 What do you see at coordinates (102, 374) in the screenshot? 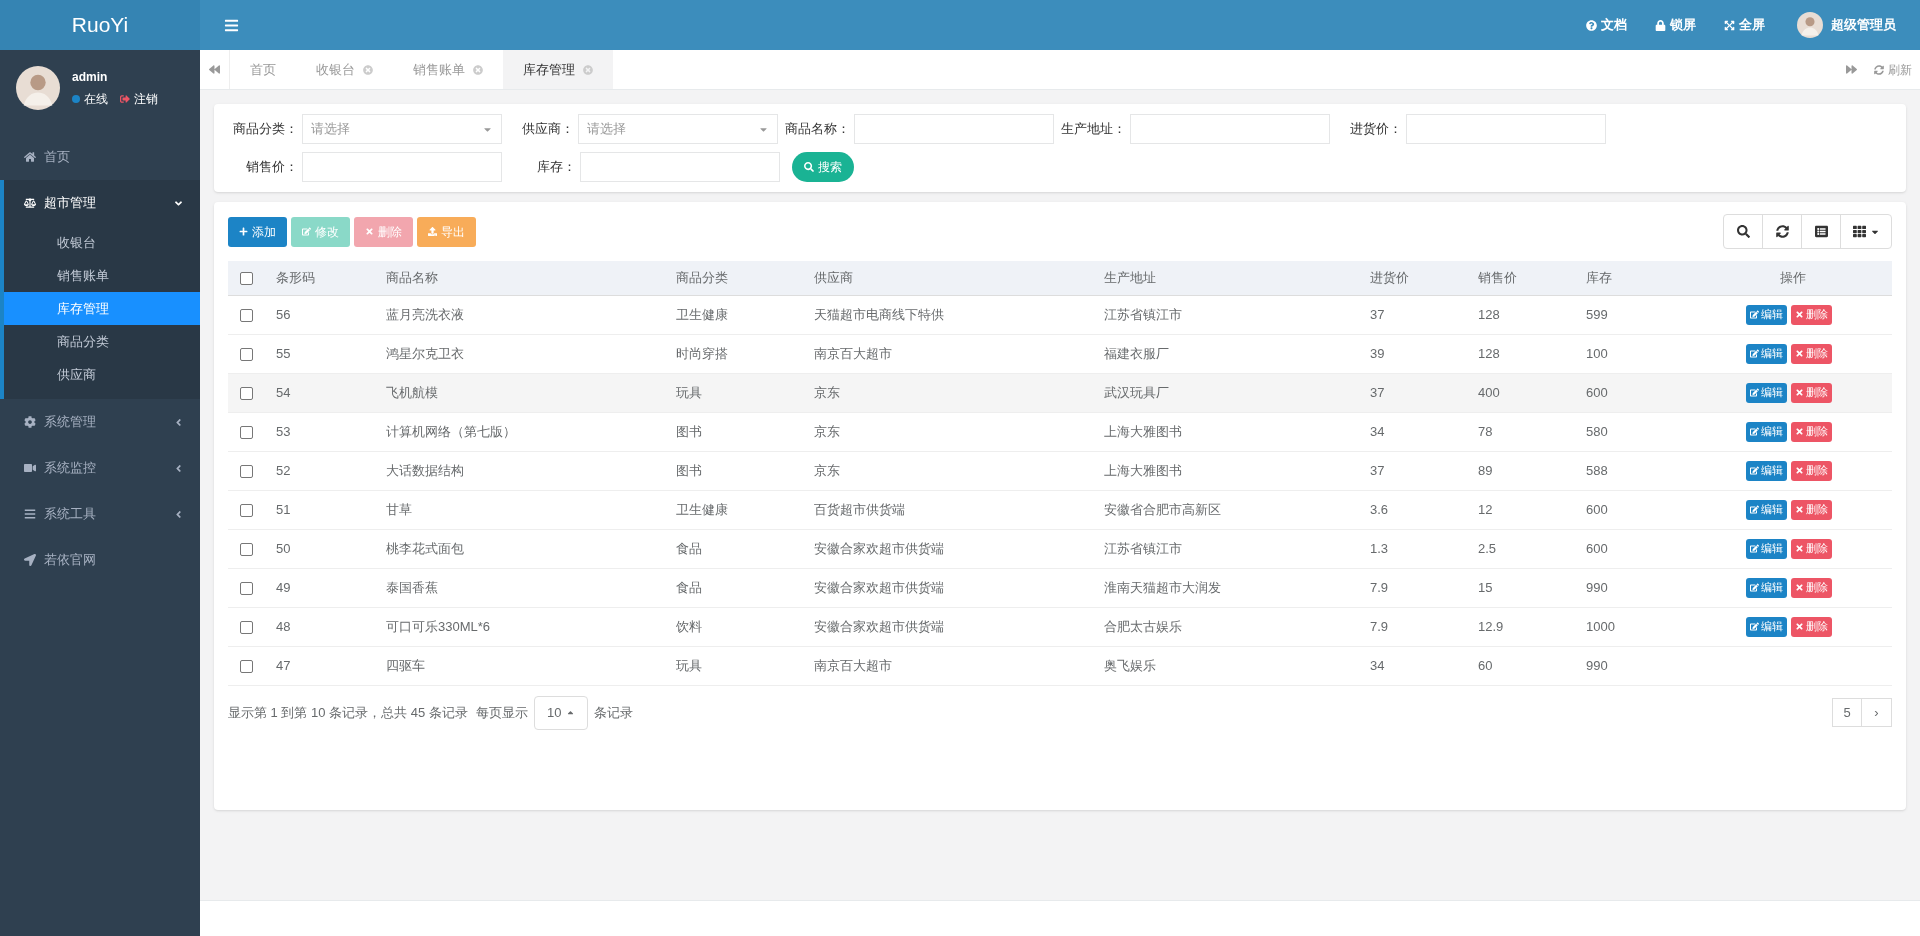
I see `sidebar-subitem: 供应商` at bounding box center [102, 374].